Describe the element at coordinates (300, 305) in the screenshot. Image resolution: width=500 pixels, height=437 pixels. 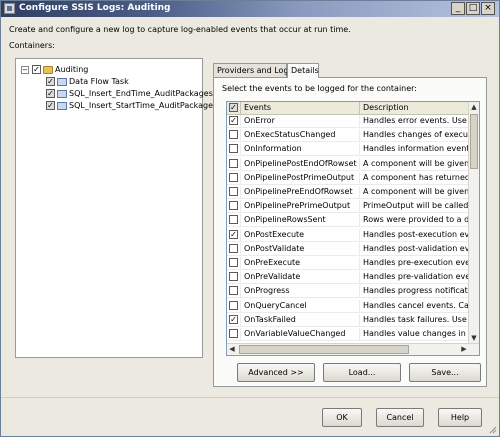
I see `event-name: OnQueryCancel` at that location.